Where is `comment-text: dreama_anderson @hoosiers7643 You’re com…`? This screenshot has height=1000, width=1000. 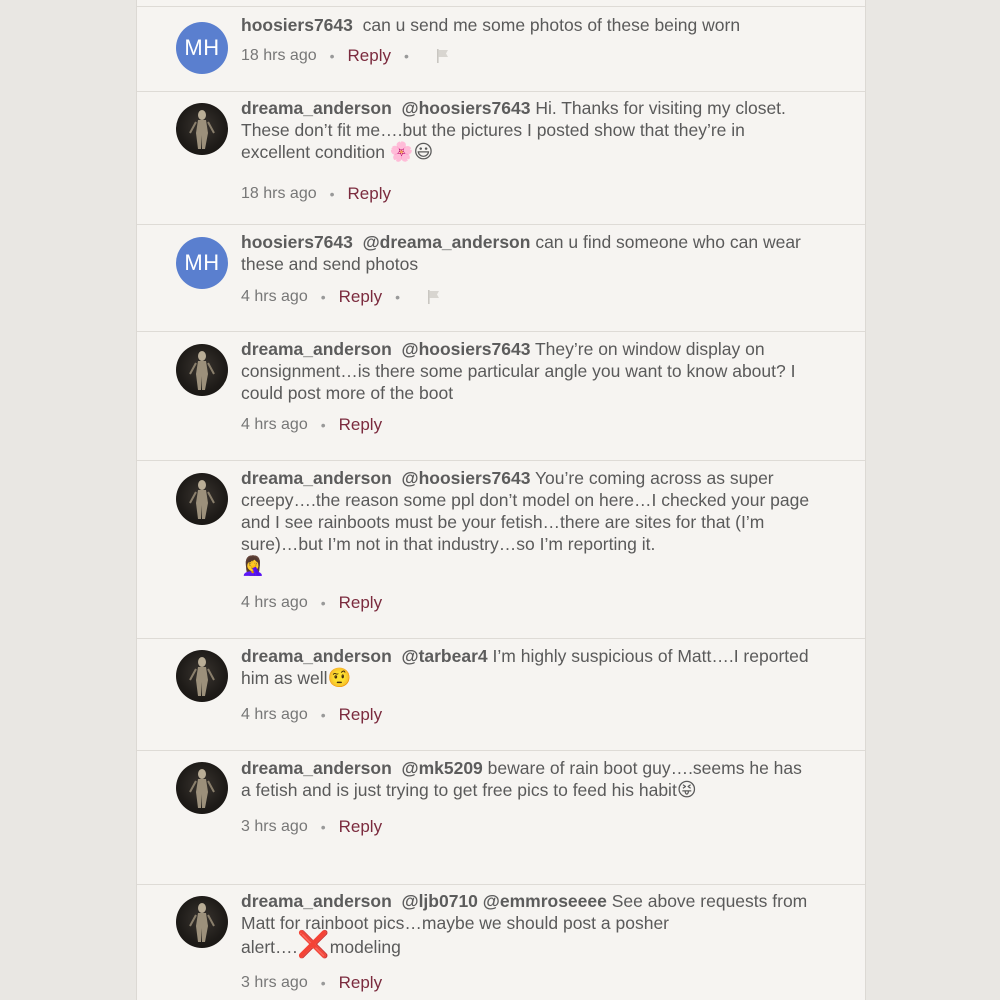 comment-text: dreama_anderson @hoosiers7643 You’re com… is located at coordinates (526, 522).